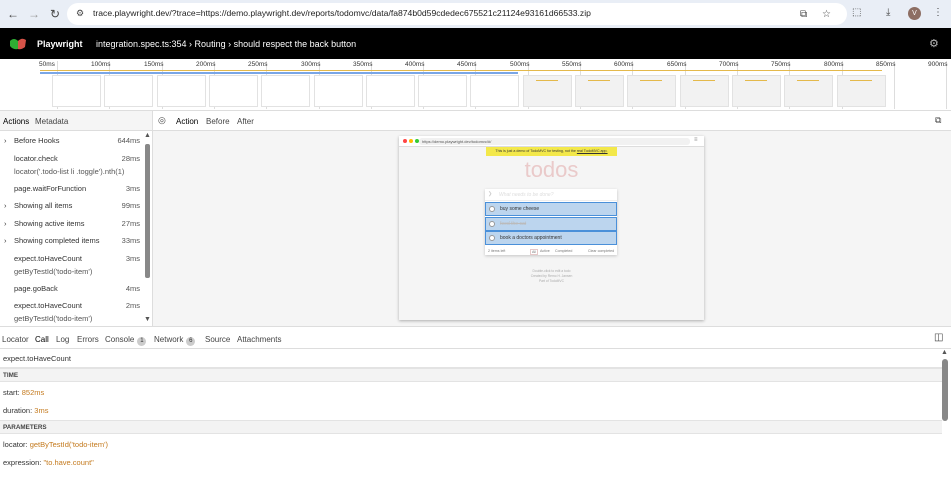 The image size is (951, 477). Describe the element at coordinates (938, 12) in the screenshot. I see `menu-kebab-icon: ⋮` at that location.